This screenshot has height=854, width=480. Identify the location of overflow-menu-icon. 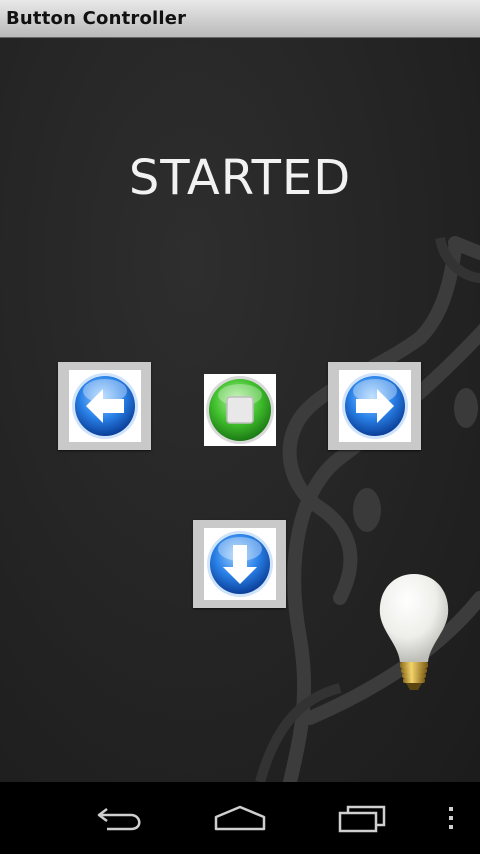
(451, 818).